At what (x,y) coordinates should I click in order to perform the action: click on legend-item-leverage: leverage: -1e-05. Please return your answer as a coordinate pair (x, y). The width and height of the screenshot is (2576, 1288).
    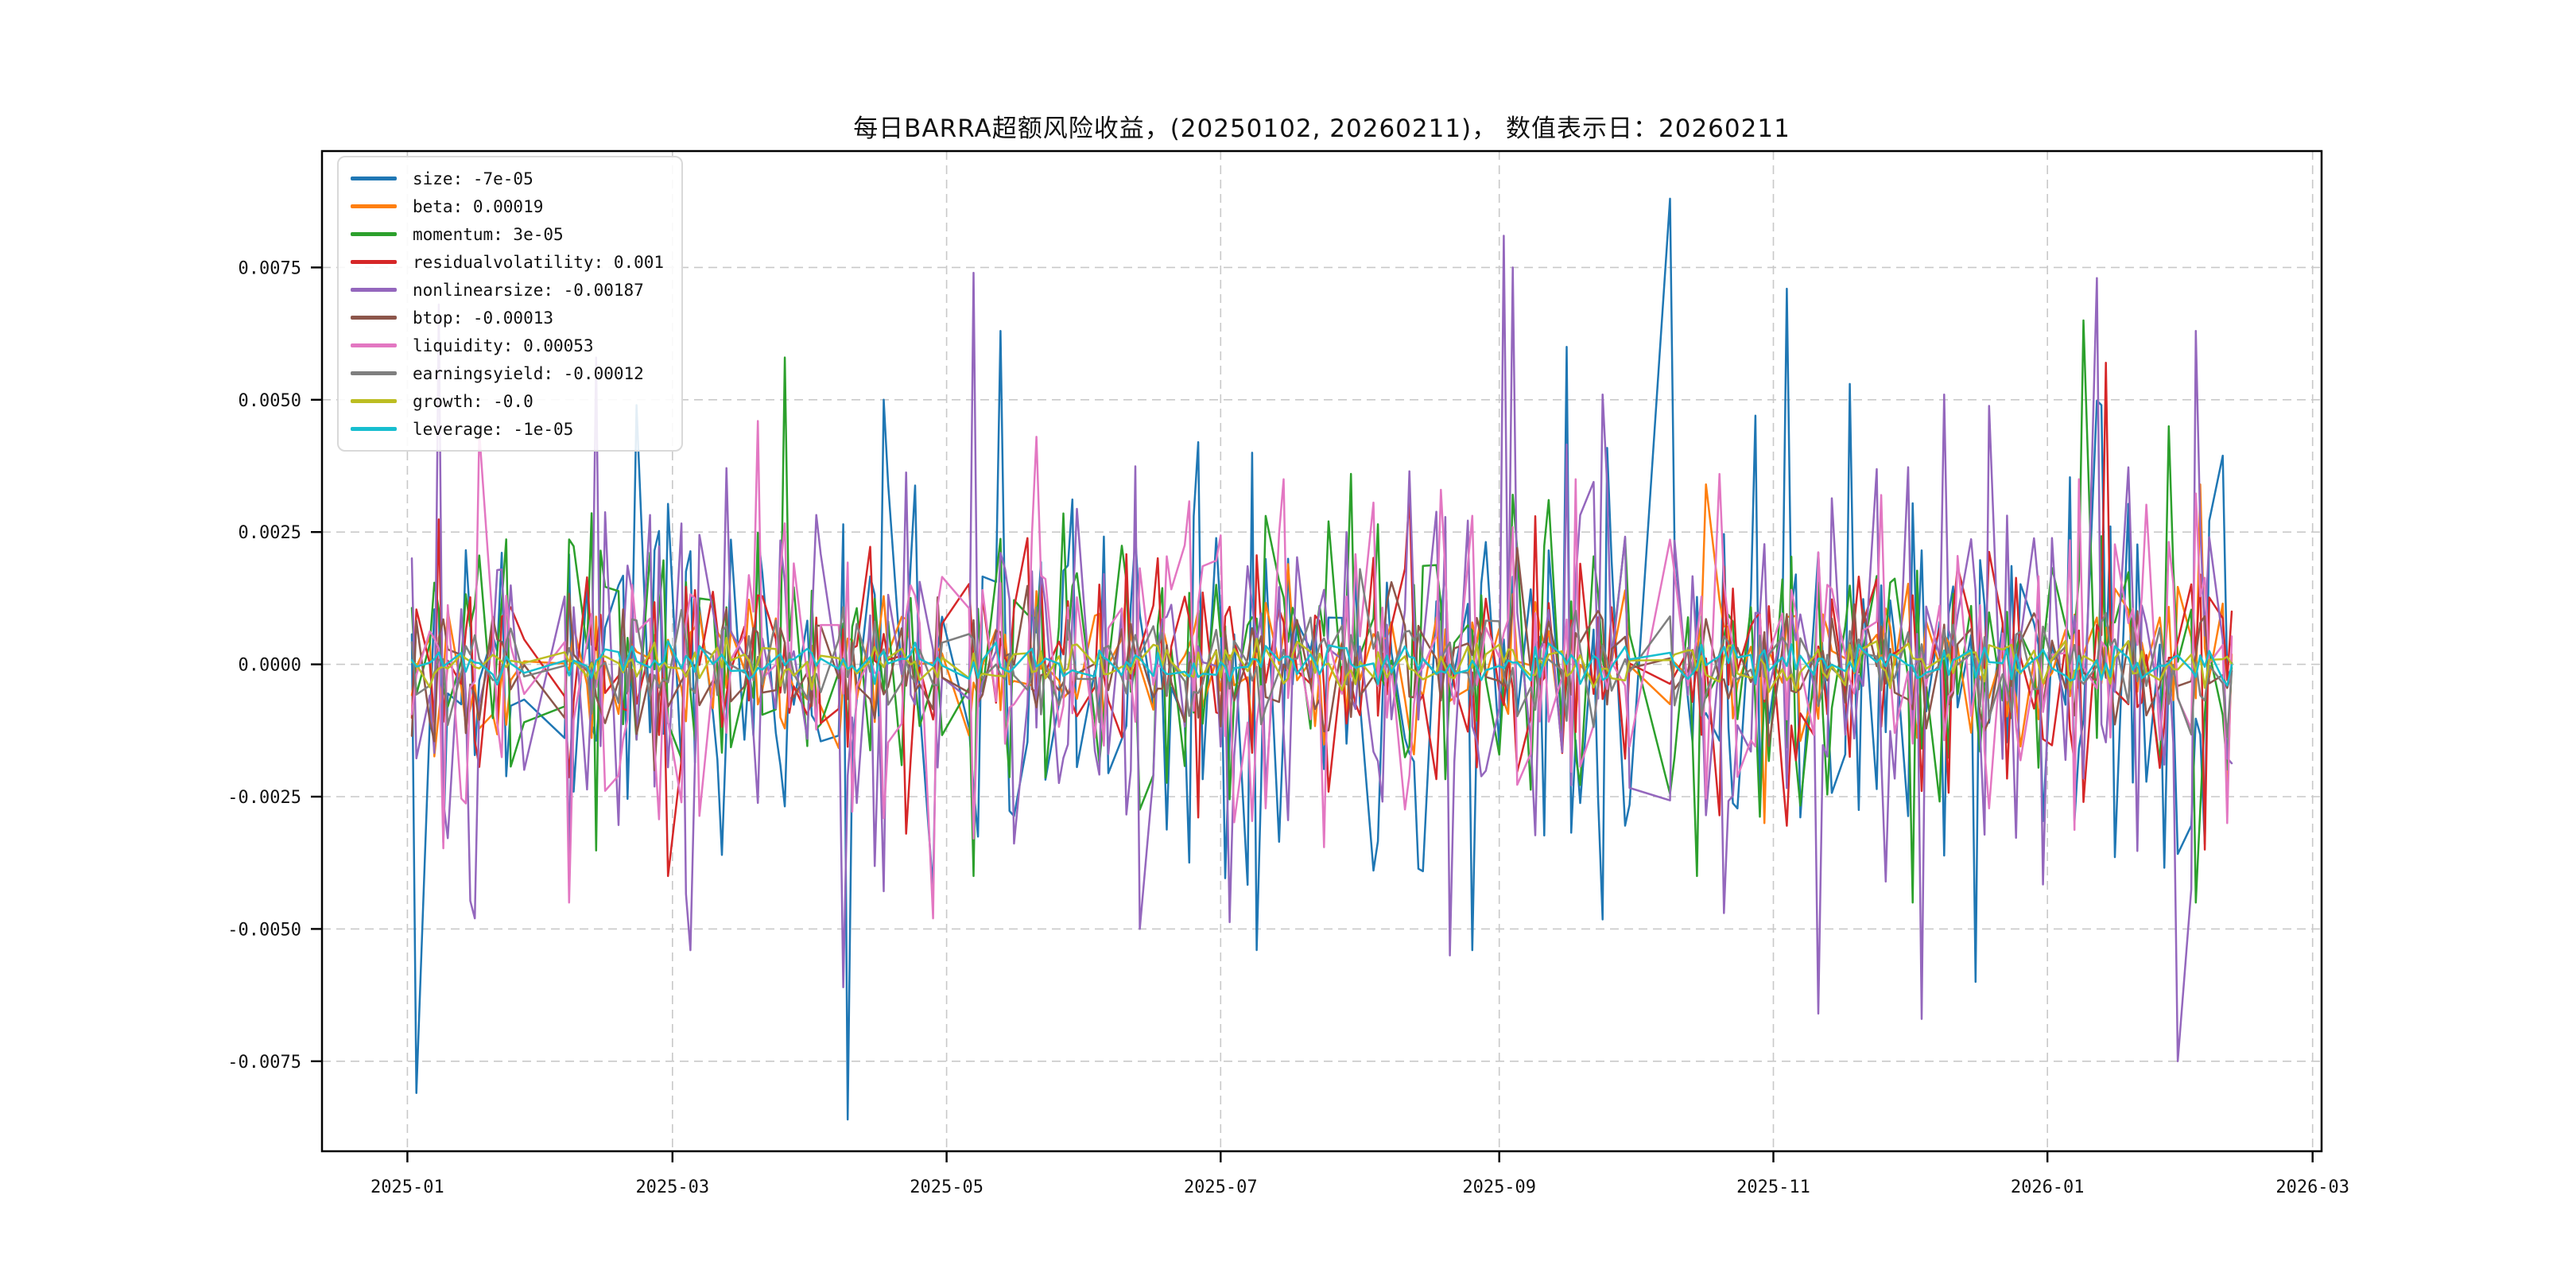
    Looking at the image, I should click on (507, 429).